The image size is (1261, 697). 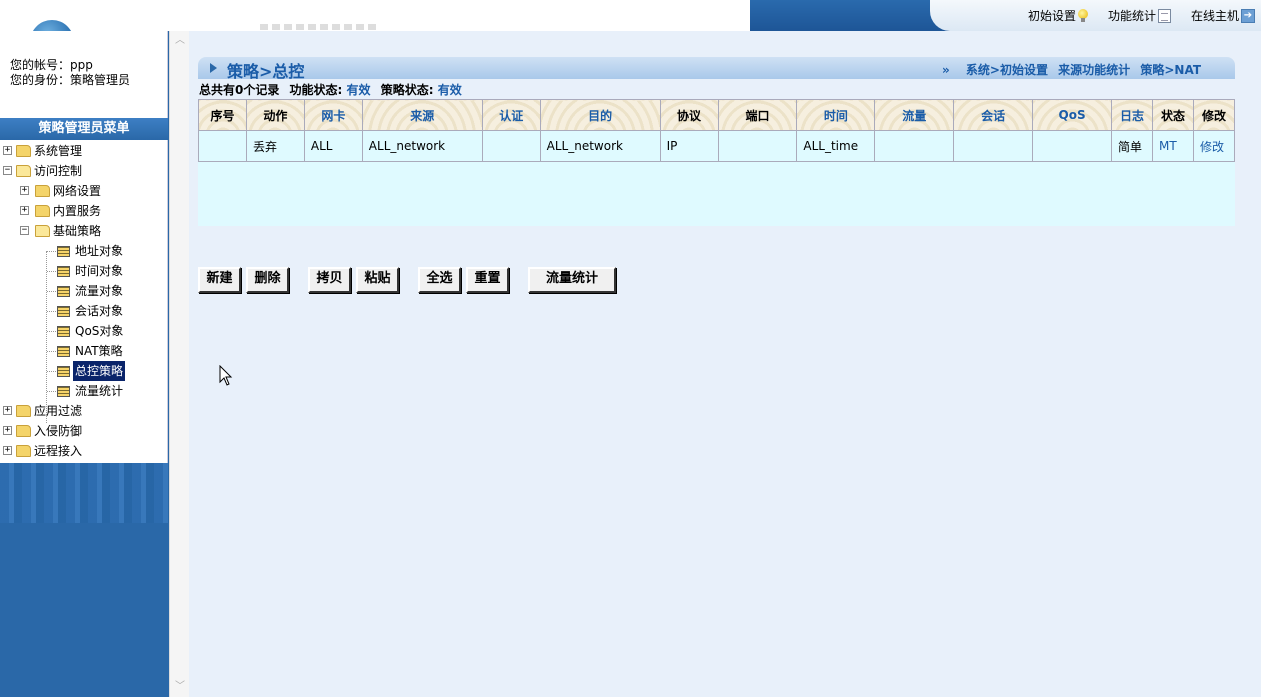 What do you see at coordinates (99, 271) in the screenshot?
I see `menu-node-label: 时间对象` at bounding box center [99, 271].